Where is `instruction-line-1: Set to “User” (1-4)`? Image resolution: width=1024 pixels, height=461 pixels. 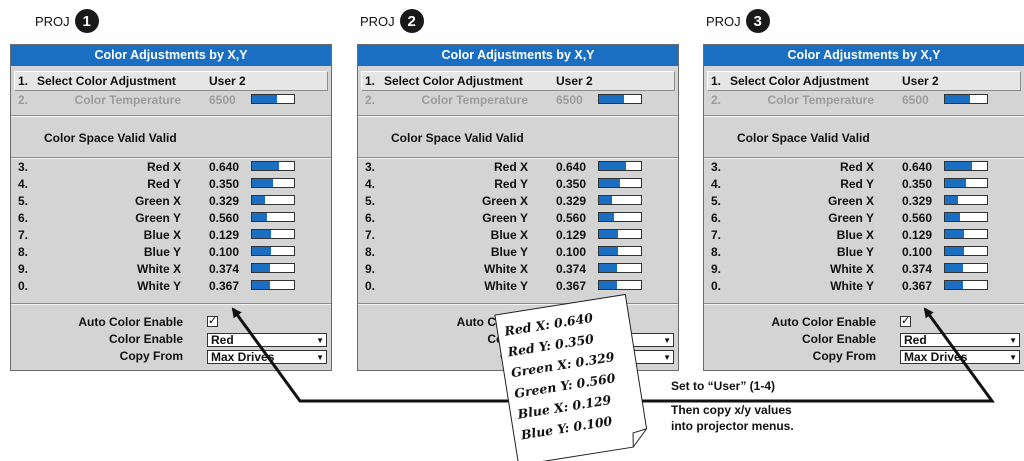 instruction-line-1: Set to “User” (1-4) is located at coordinates (723, 386).